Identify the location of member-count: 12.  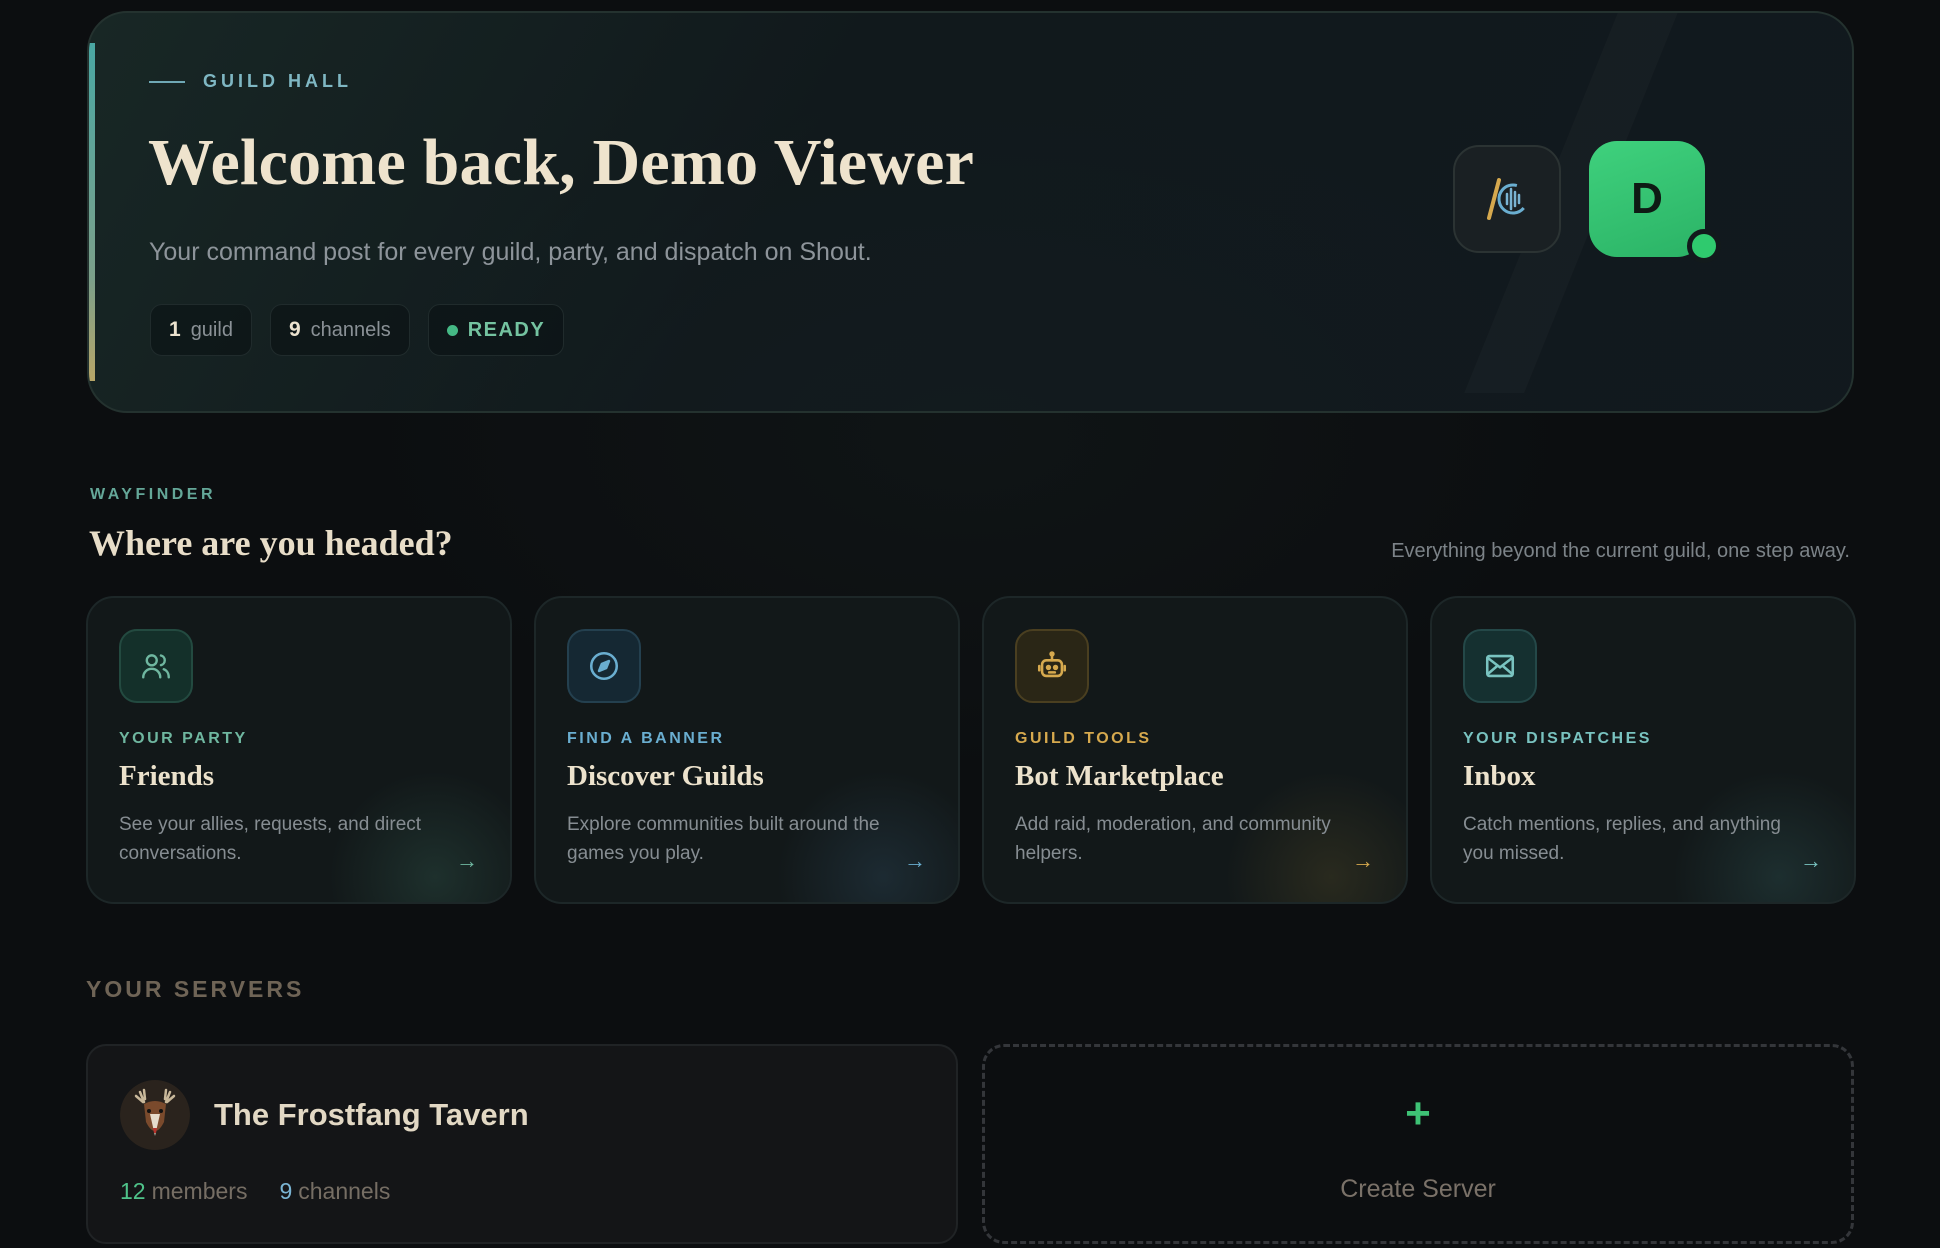
(133, 1191).